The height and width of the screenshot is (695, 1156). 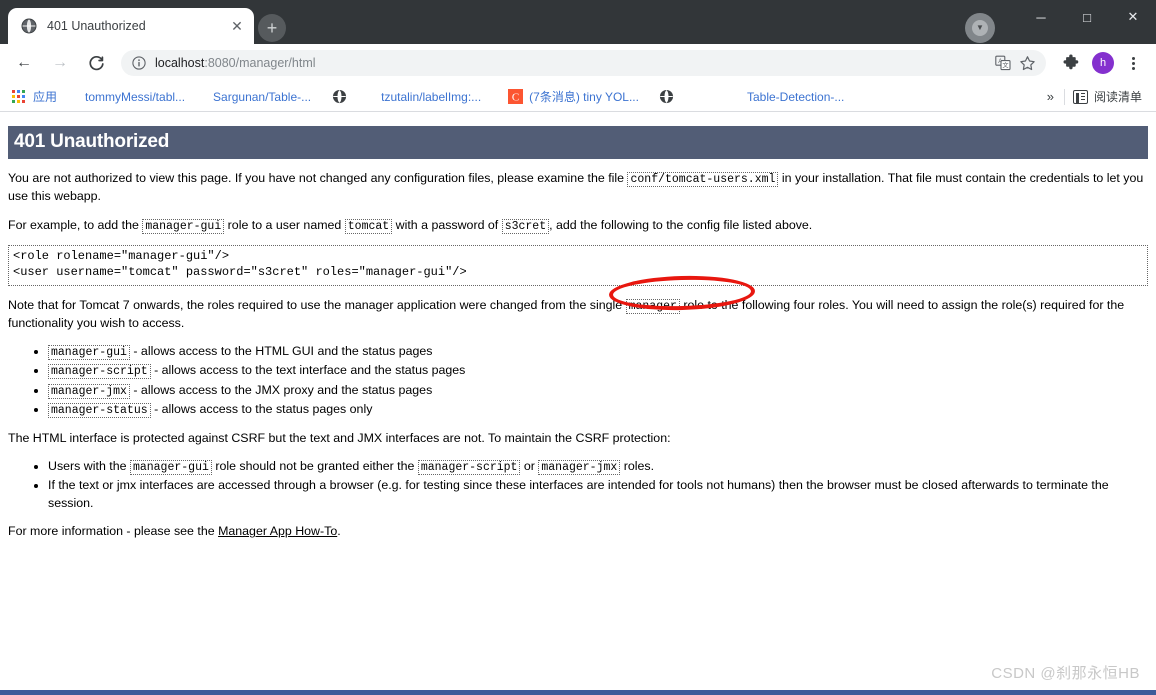 What do you see at coordinates (447, 224) in the screenshot?
I see `paragraph2-text-c: with a password of` at bounding box center [447, 224].